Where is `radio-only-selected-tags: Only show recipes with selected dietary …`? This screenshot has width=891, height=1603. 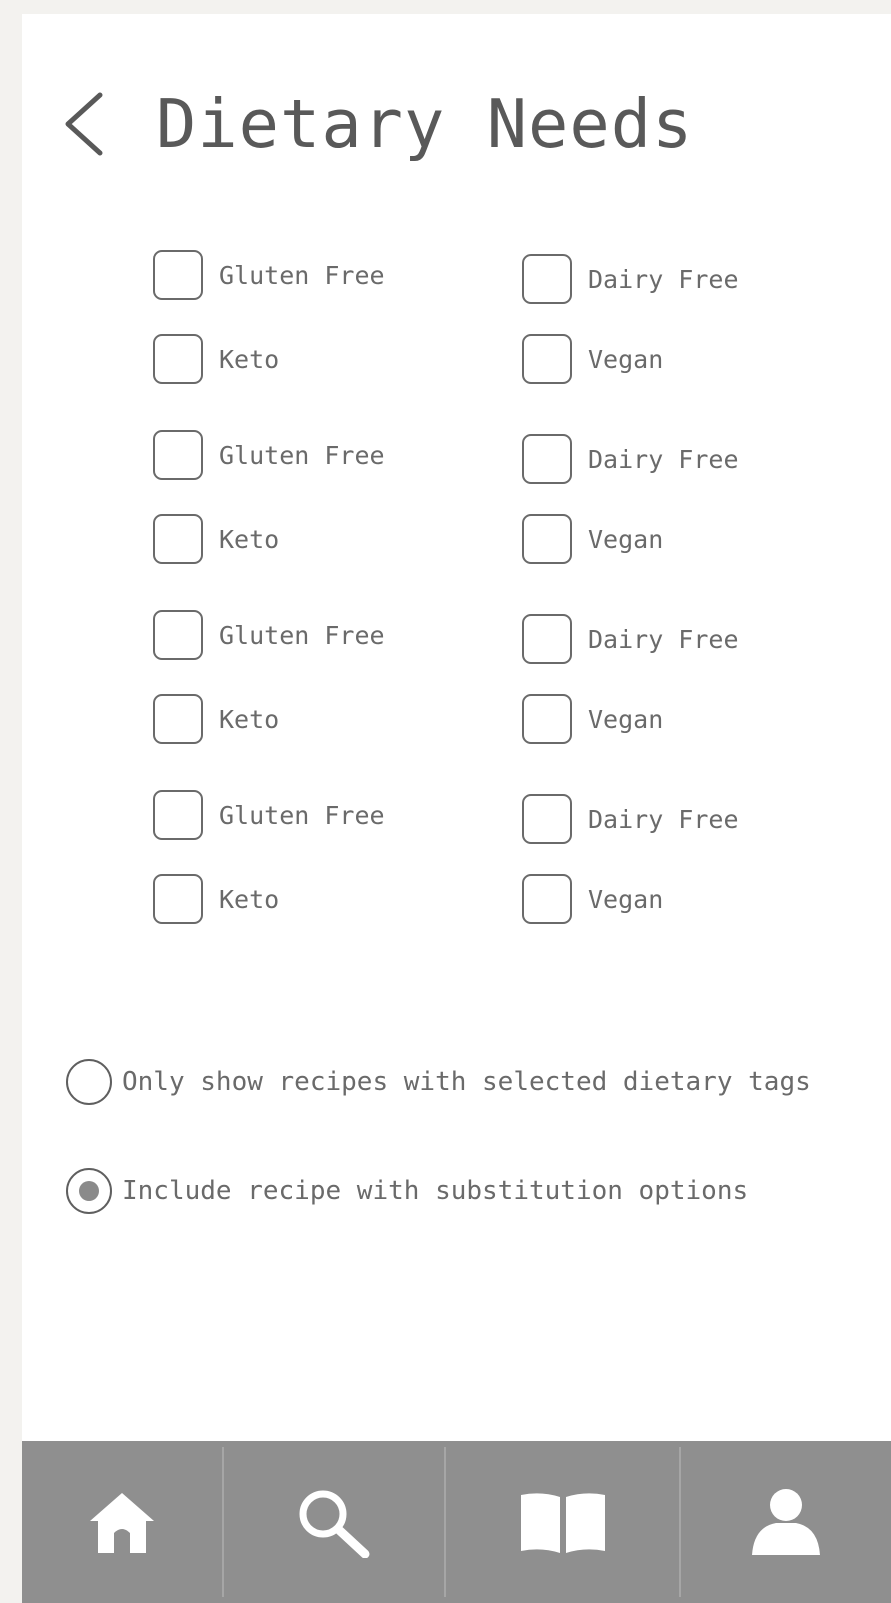 radio-only-selected-tags: Only show recipes with selected dietary … is located at coordinates (438, 1082).